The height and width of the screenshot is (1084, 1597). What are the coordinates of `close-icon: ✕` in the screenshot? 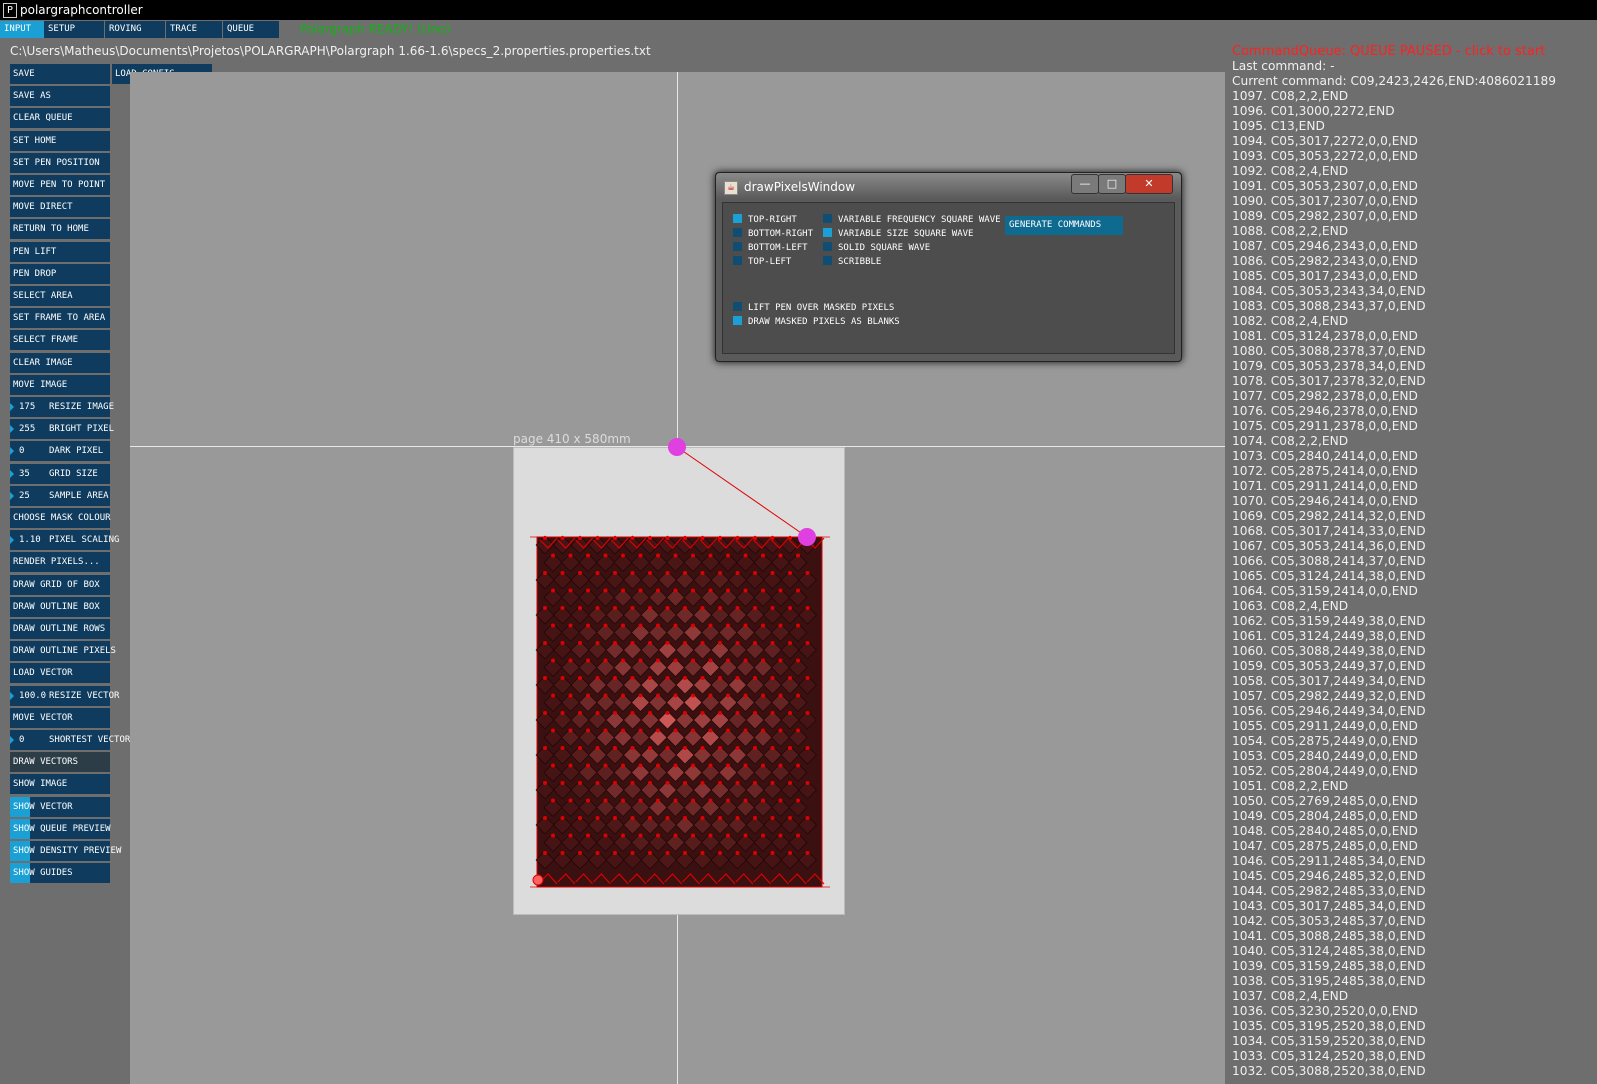 It's located at (1149, 184).